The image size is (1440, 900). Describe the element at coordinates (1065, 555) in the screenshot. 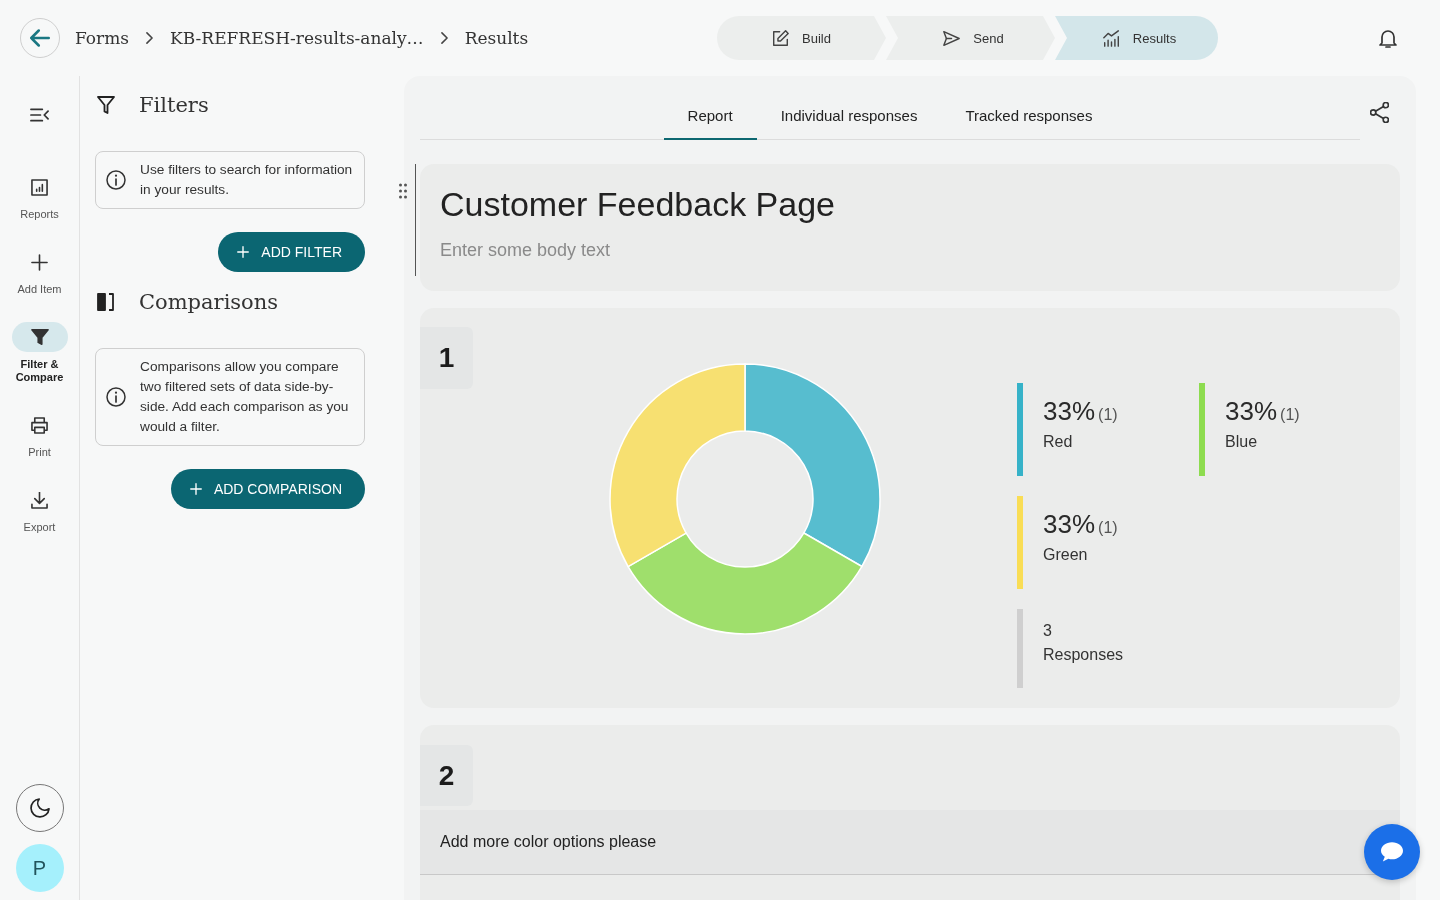

I see `legend-label: Green` at that location.